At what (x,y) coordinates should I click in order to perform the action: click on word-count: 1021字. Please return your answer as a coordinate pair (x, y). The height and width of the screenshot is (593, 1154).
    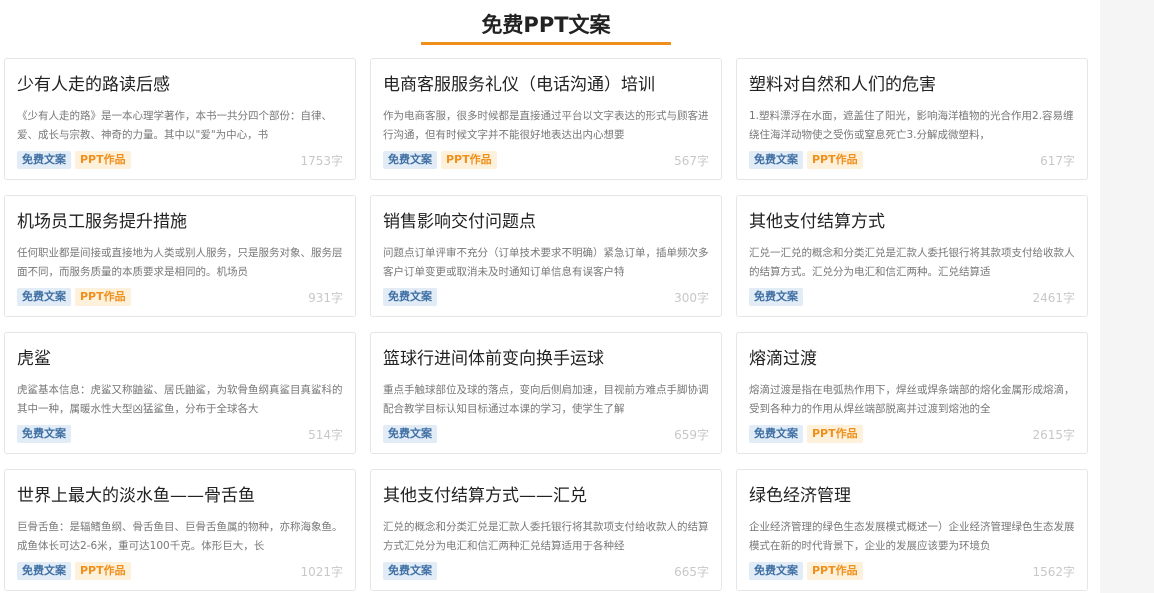
    Looking at the image, I should click on (321, 572).